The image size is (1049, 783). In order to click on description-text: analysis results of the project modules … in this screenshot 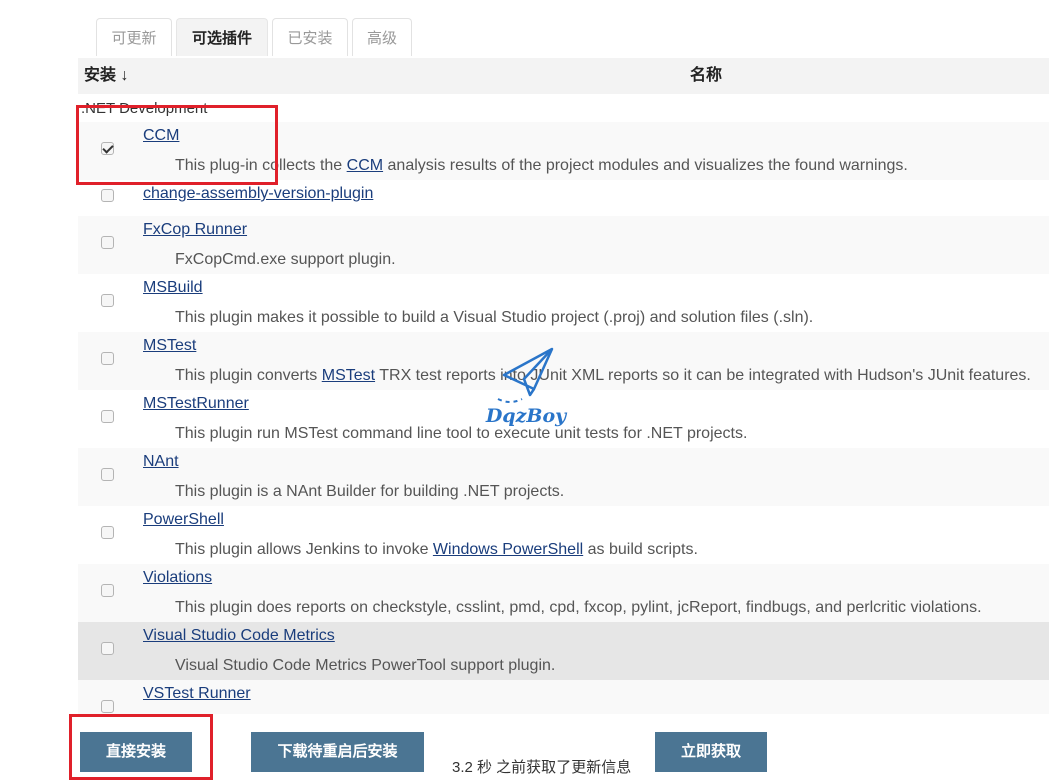, I will do `click(645, 165)`.